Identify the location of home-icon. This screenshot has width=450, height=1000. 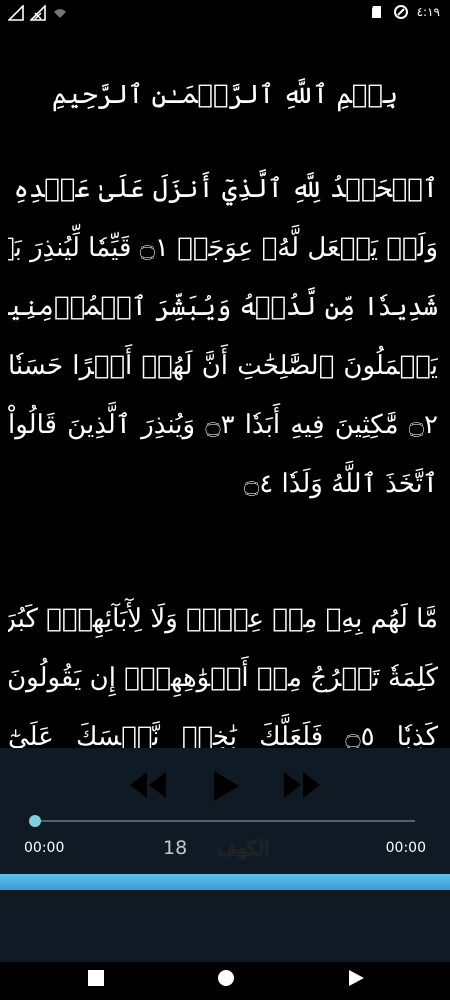
(226, 978).